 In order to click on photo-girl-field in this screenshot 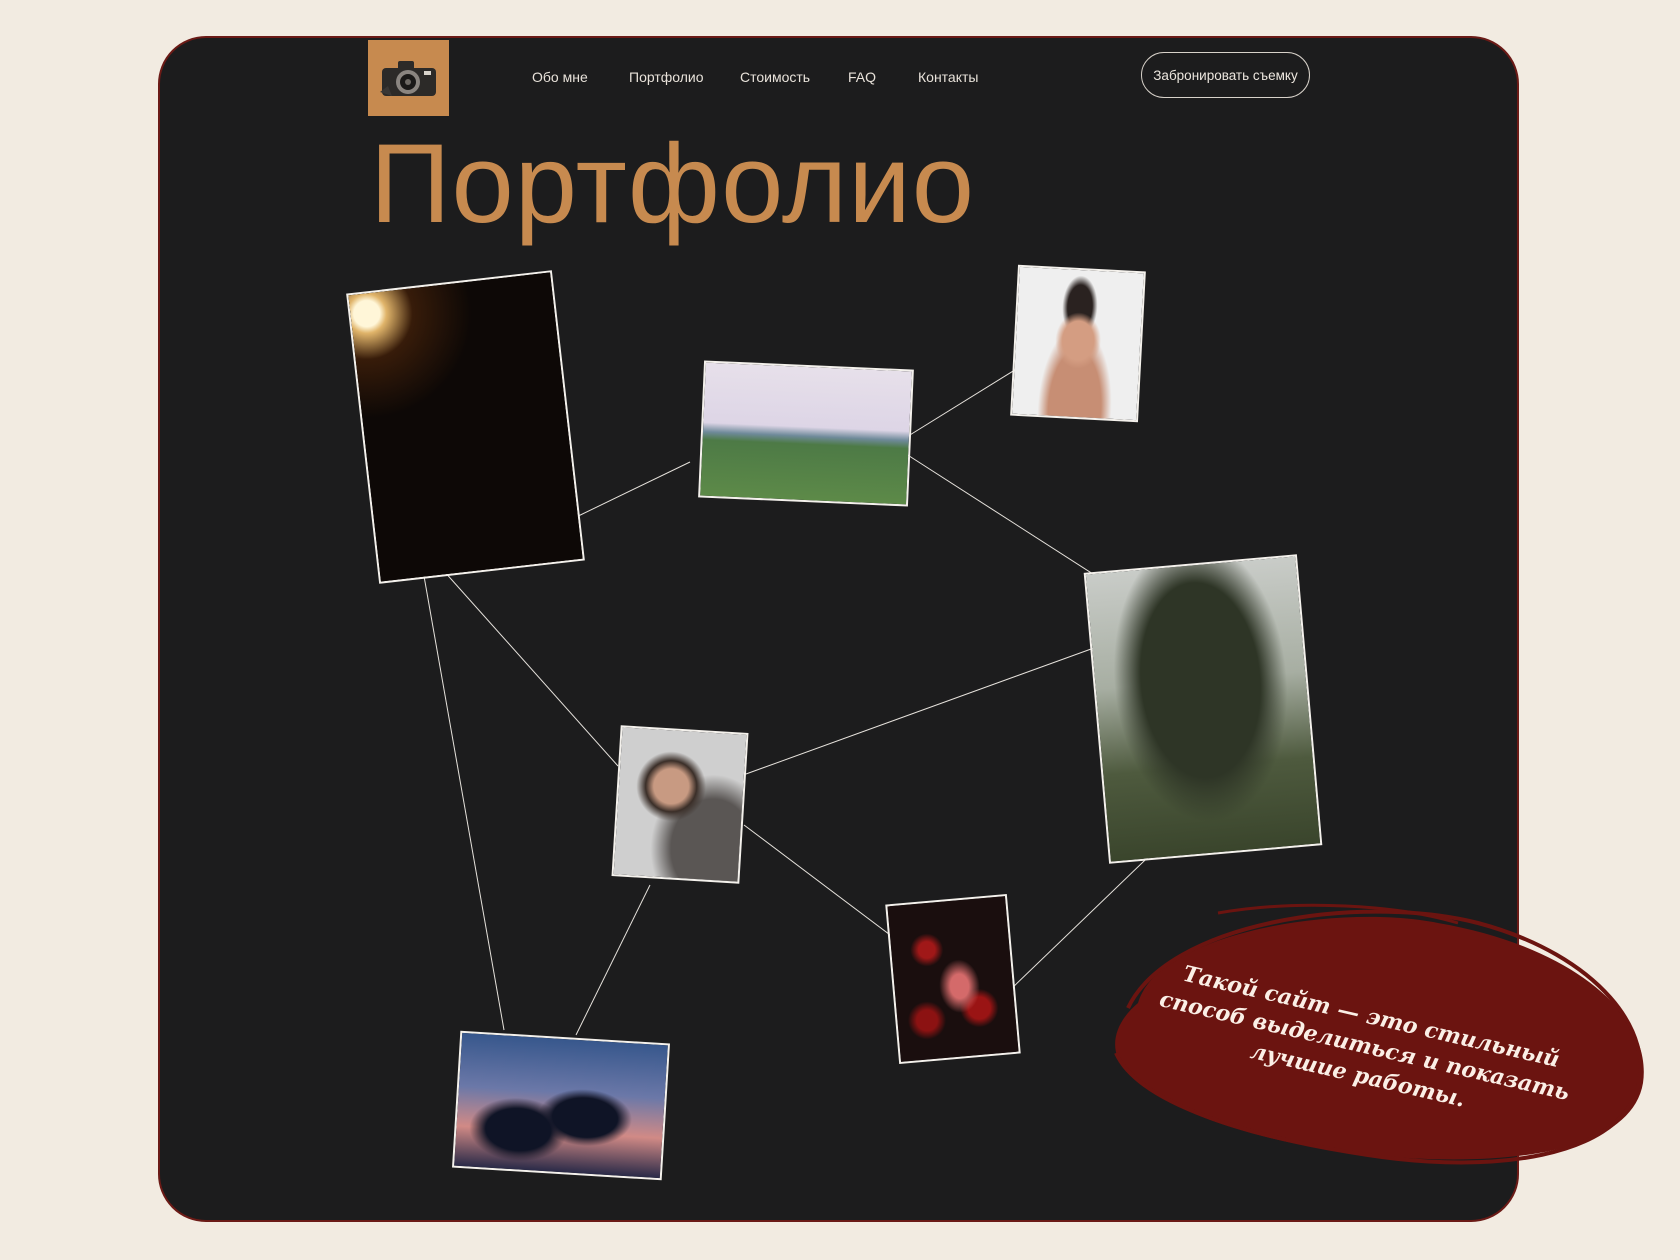, I will do `click(806, 433)`.